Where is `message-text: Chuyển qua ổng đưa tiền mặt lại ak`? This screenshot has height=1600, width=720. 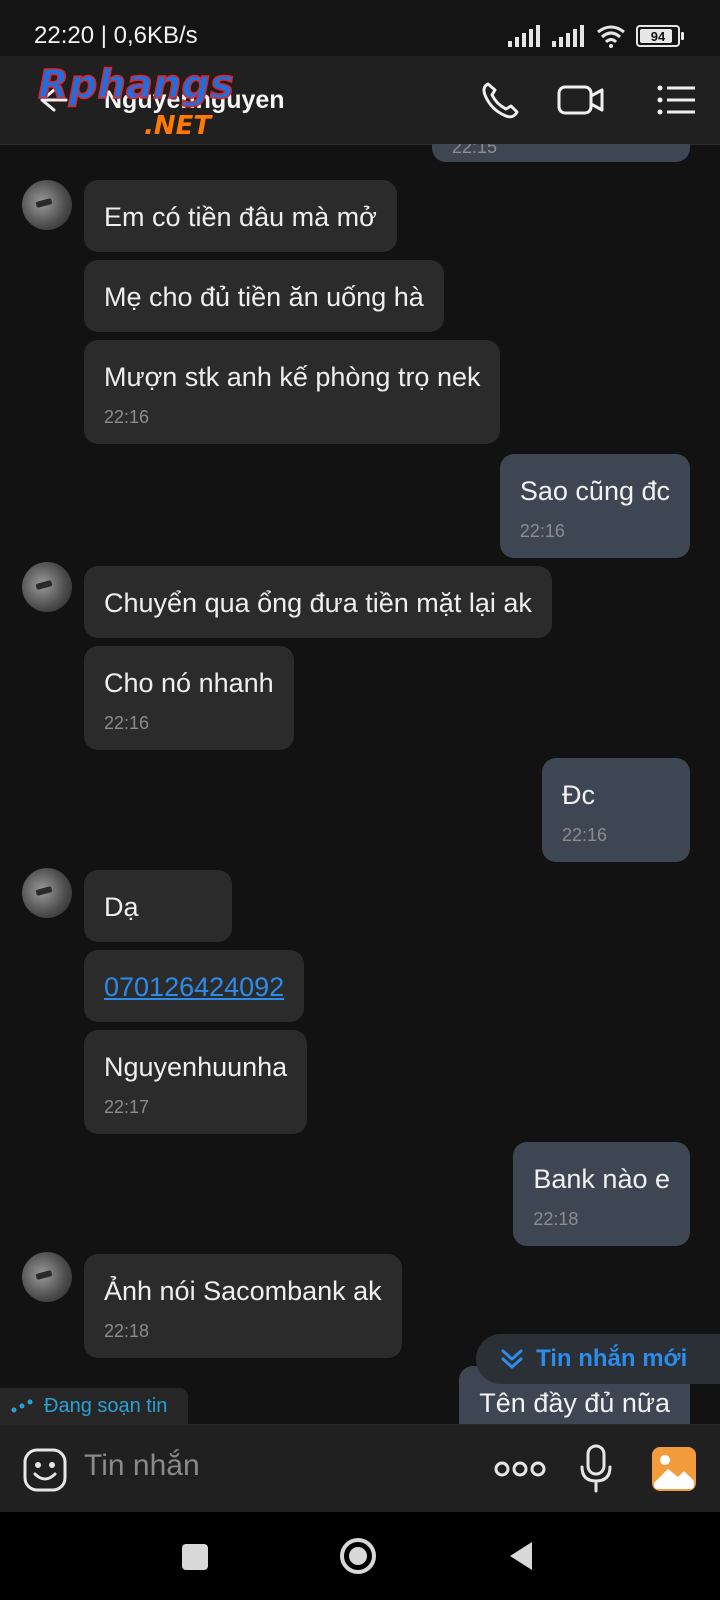 message-text: Chuyển qua ổng đưa tiền mặt lại ak is located at coordinates (318, 603).